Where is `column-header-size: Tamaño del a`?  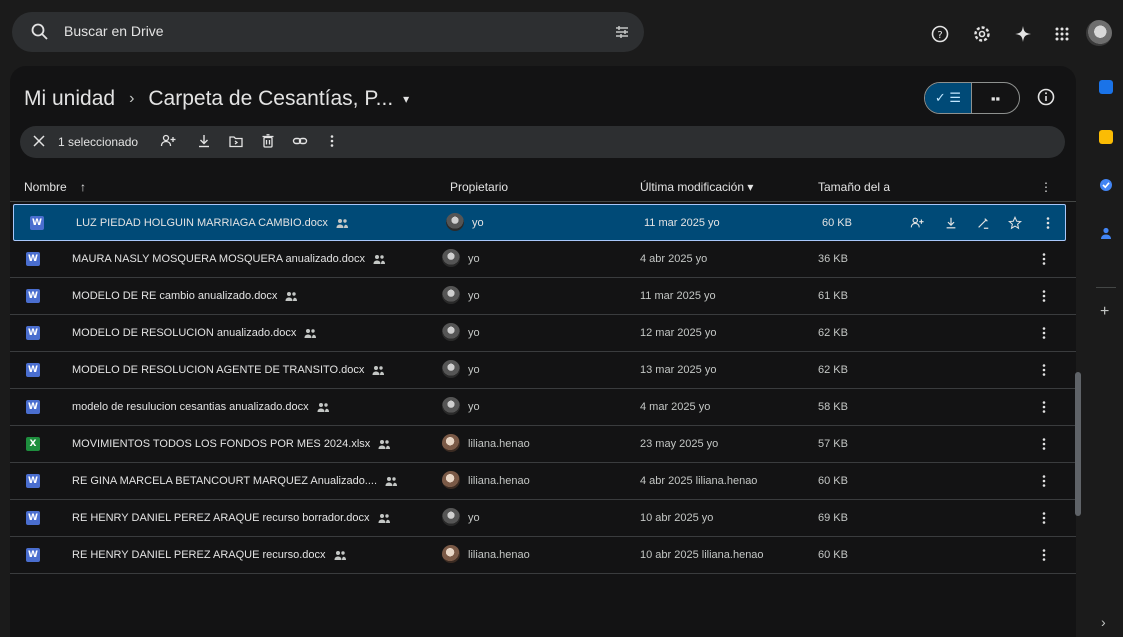
column-header-size: Tamaño del a is located at coordinates (854, 187).